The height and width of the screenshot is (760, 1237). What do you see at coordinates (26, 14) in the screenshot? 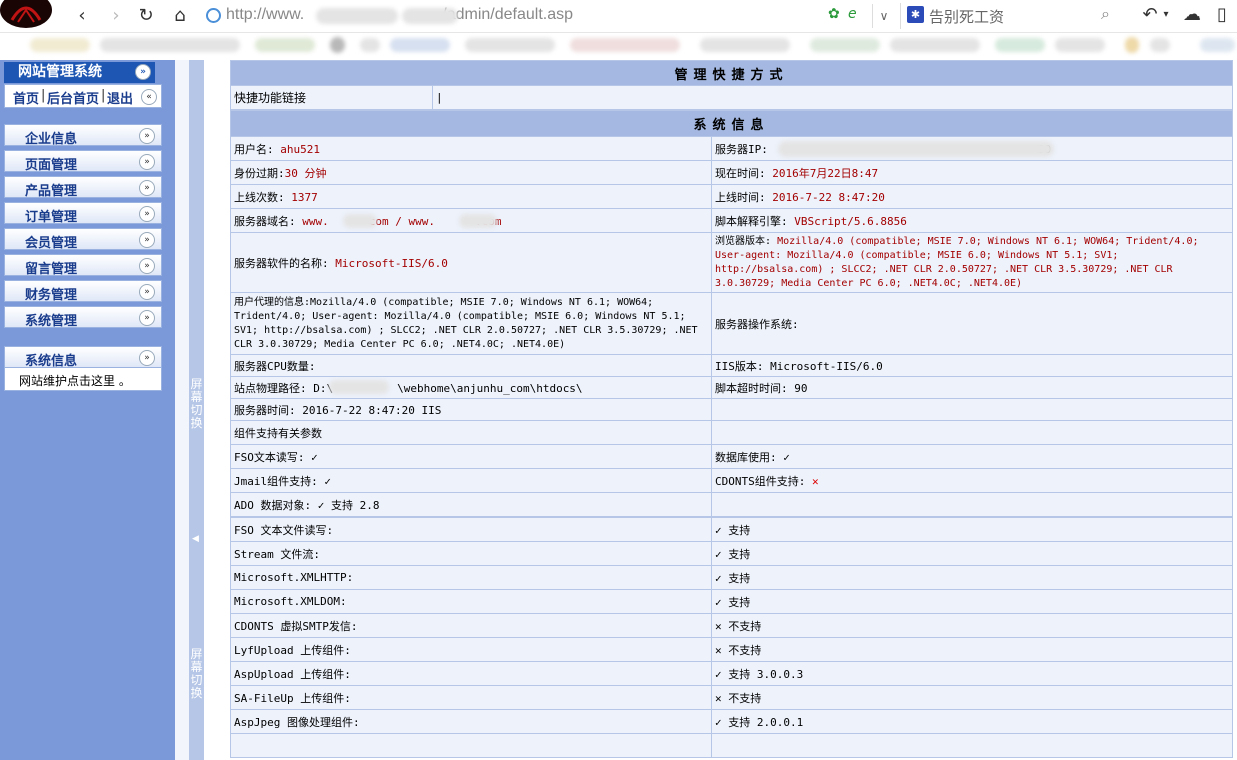
I see `browser-logo-icon` at bounding box center [26, 14].